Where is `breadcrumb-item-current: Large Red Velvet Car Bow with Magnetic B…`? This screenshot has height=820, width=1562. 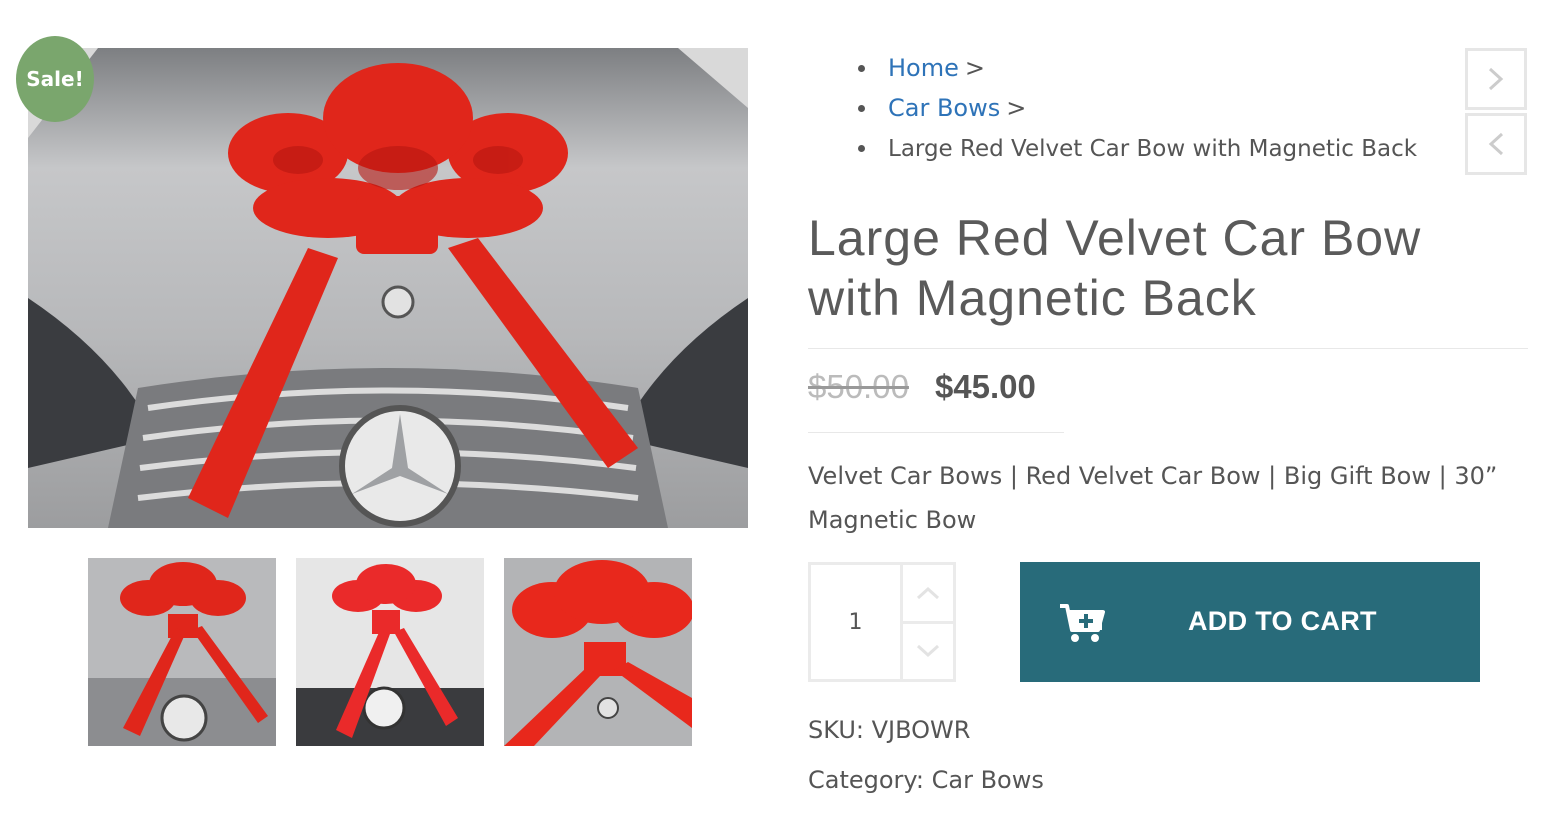 breadcrumb-item-current: Large Red Velvet Car Bow with Magnetic B… is located at coordinates (1137, 148).